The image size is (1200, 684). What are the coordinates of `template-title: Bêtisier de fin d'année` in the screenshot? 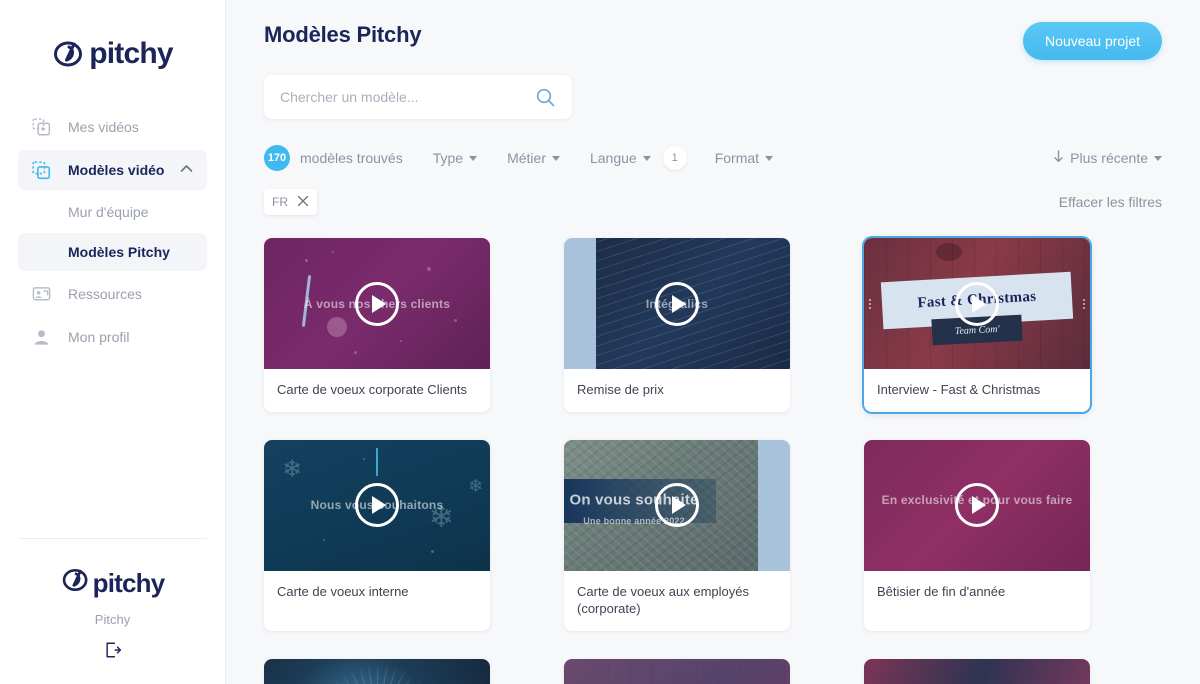 It's located at (941, 591).